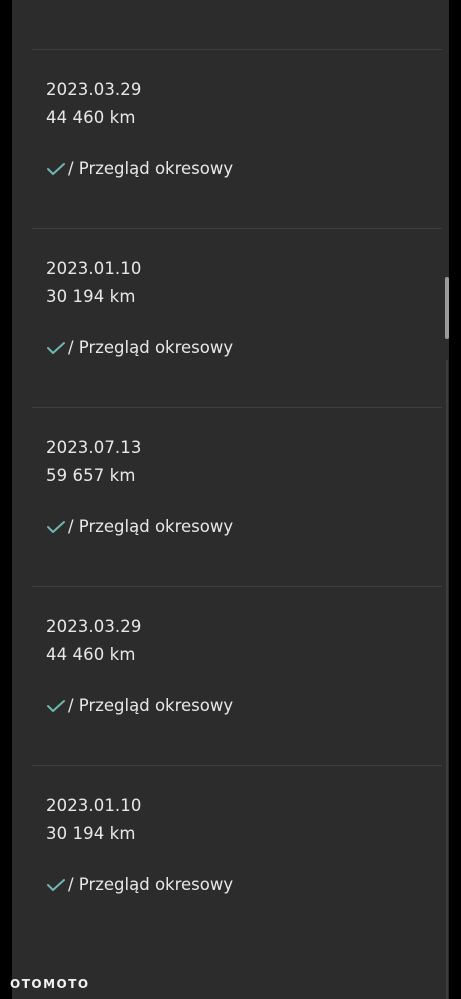  Describe the element at coordinates (94, 447) in the screenshot. I see `inspection-date: 2023.07.13` at that location.